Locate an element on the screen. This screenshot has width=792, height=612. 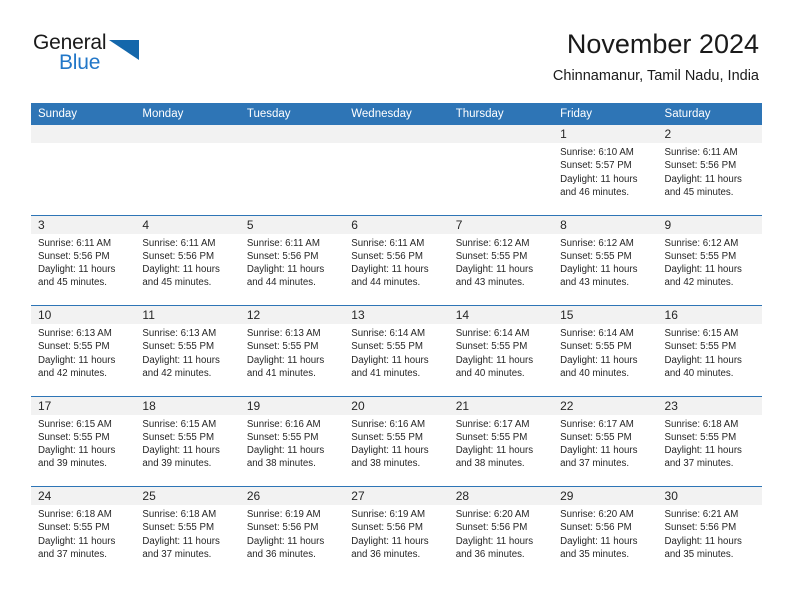
day-number: 10 is located at coordinates (83, 314).